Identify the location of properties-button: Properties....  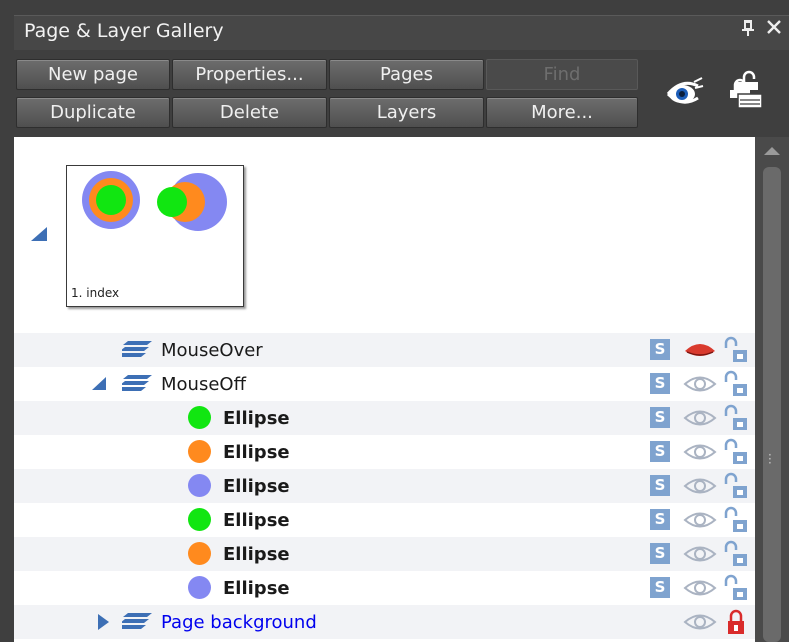
(249, 74).